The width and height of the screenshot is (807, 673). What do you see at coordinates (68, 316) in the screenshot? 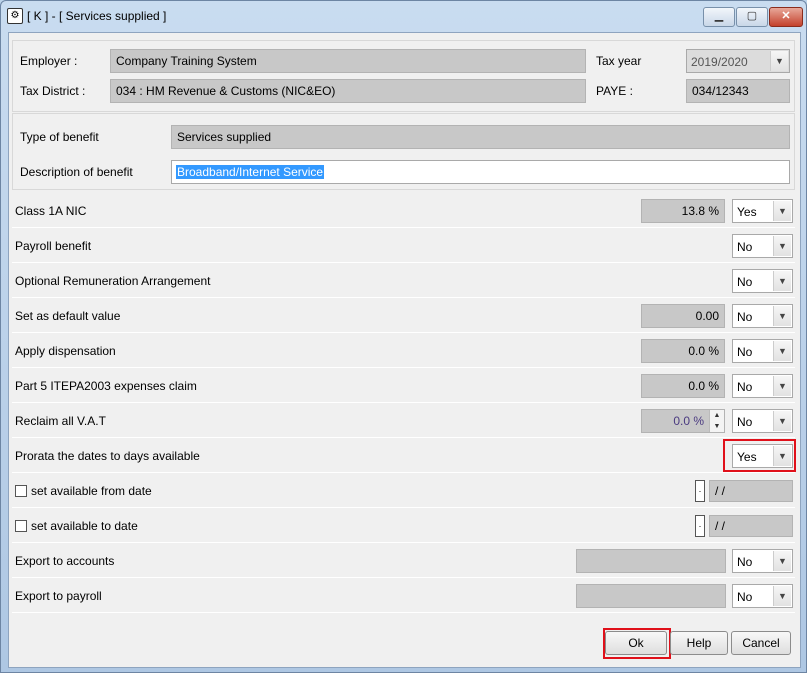
I see `default-value-label: Set as default value` at bounding box center [68, 316].